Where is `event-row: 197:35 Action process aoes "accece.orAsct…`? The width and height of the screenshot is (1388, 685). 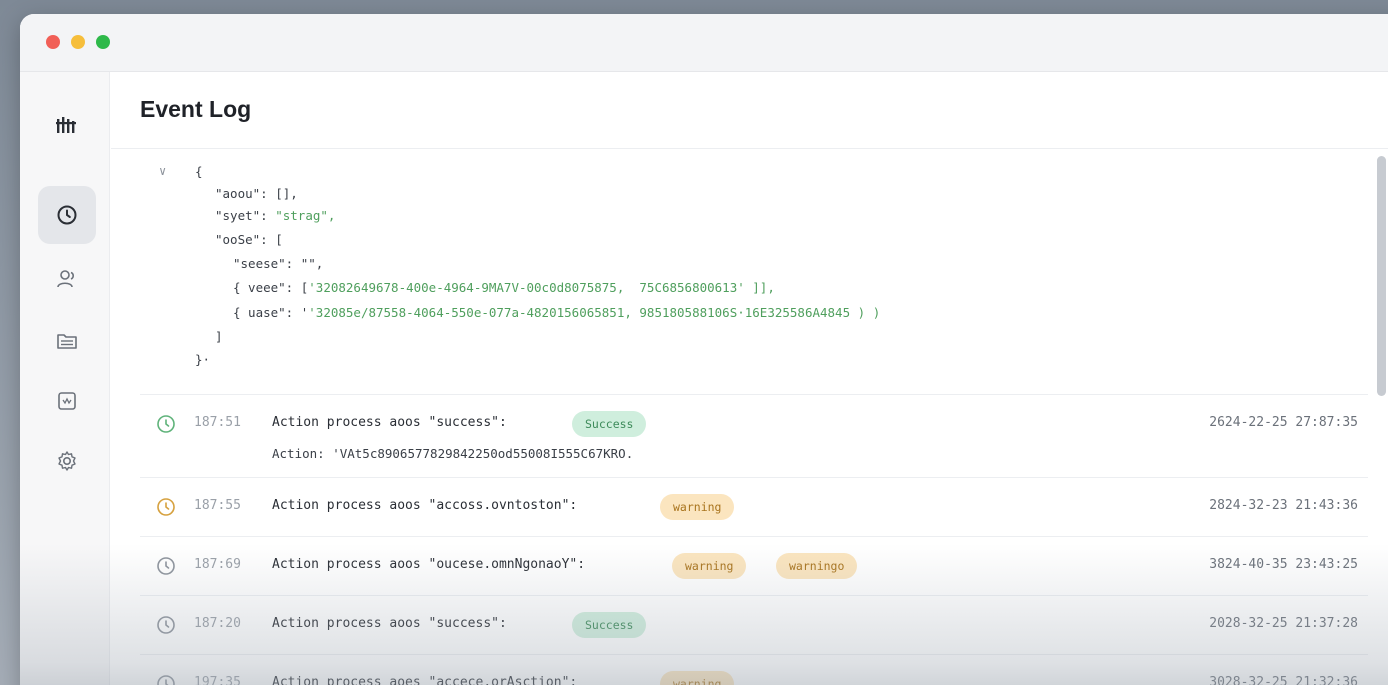
event-row: 197:35 Action process aoes "accece.orAsct… is located at coordinates (754, 669).